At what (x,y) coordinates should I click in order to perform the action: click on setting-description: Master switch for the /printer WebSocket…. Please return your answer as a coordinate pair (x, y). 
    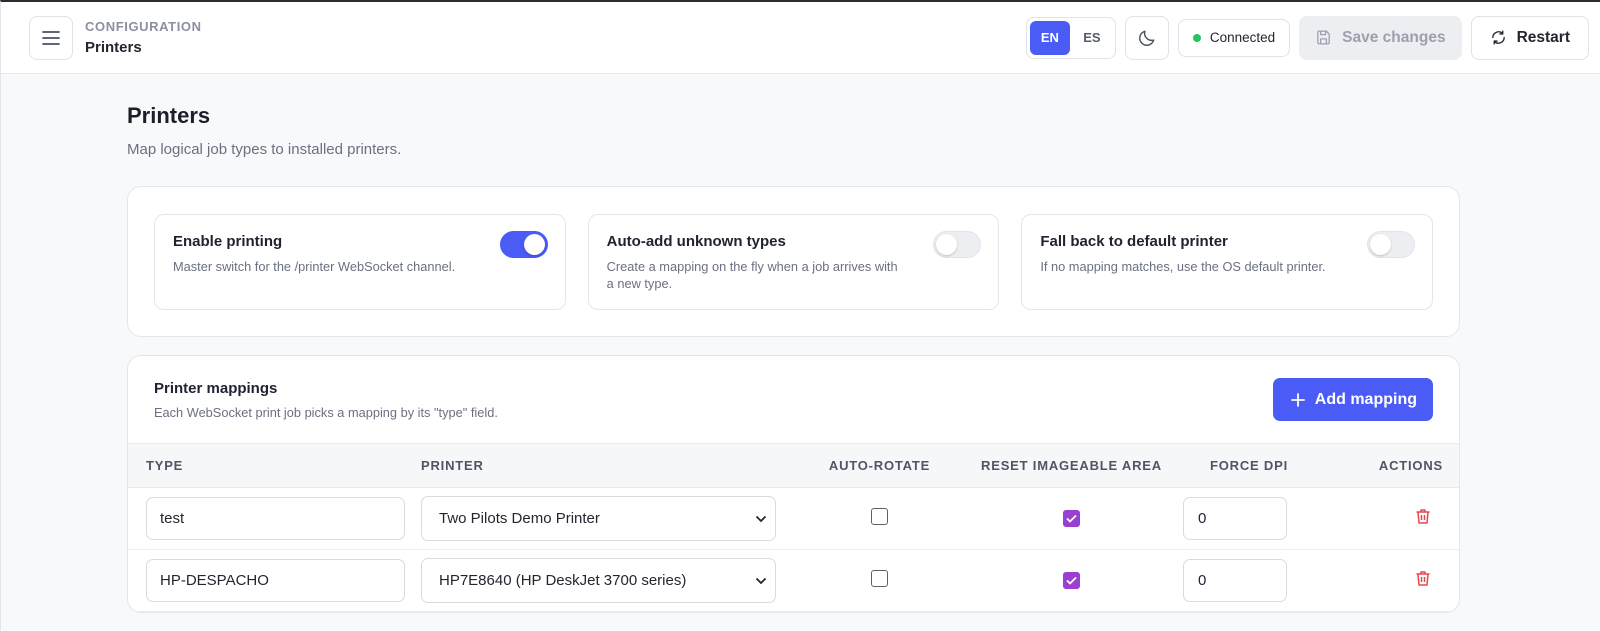
    Looking at the image, I should click on (314, 266).